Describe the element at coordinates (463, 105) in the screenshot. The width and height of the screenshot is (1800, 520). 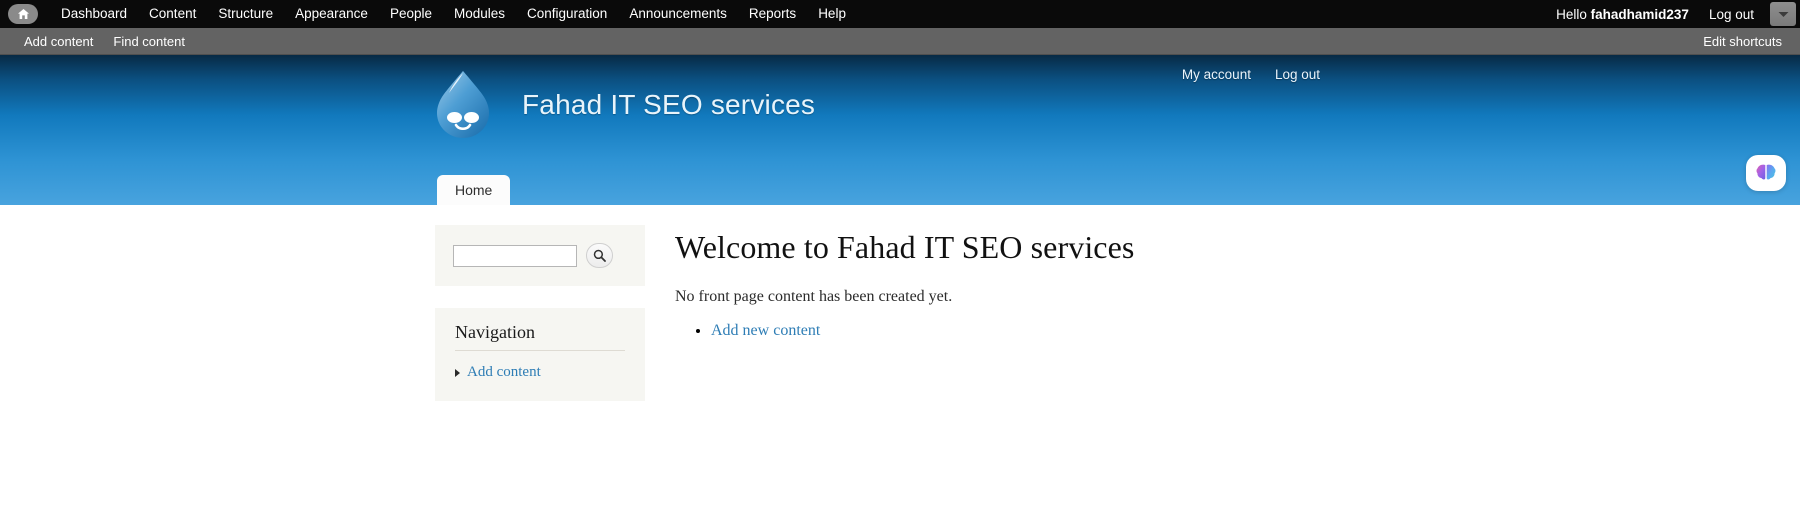
I see `drupal-droplet-logo` at that location.